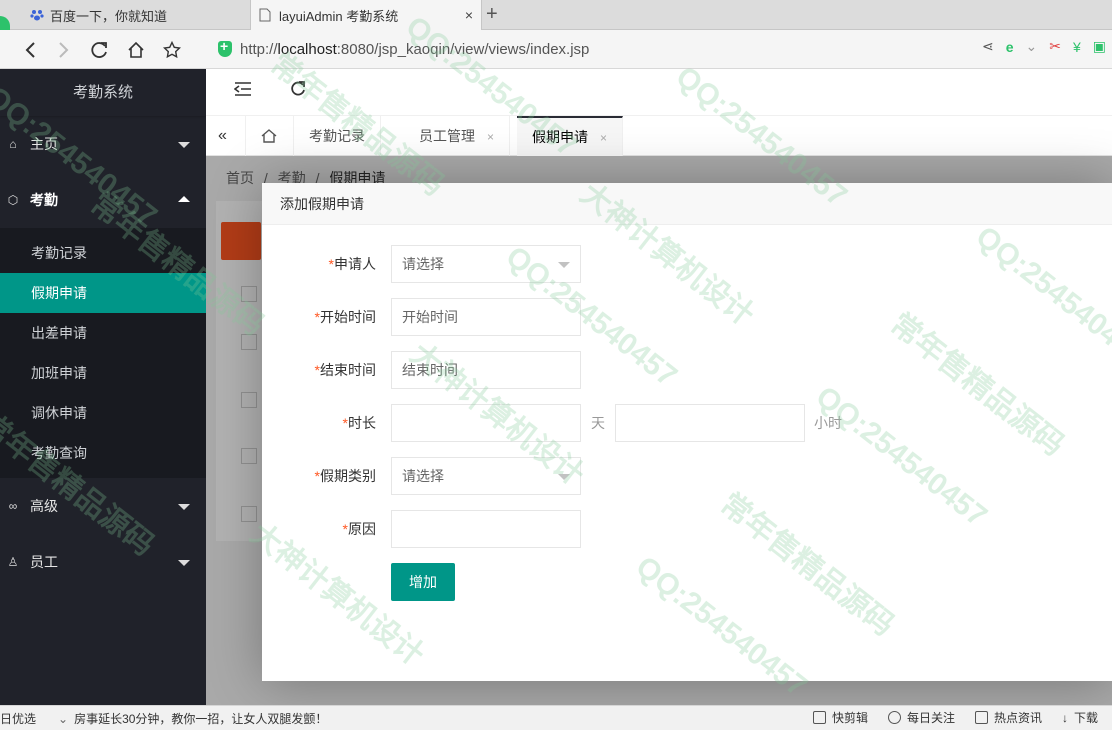 This screenshot has width=1112, height=730. What do you see at coordinates (103, 200) in the screenshot?
I see `sidebar-group-attendance: ⬡ 考勤` at bounding box center [103, 200].